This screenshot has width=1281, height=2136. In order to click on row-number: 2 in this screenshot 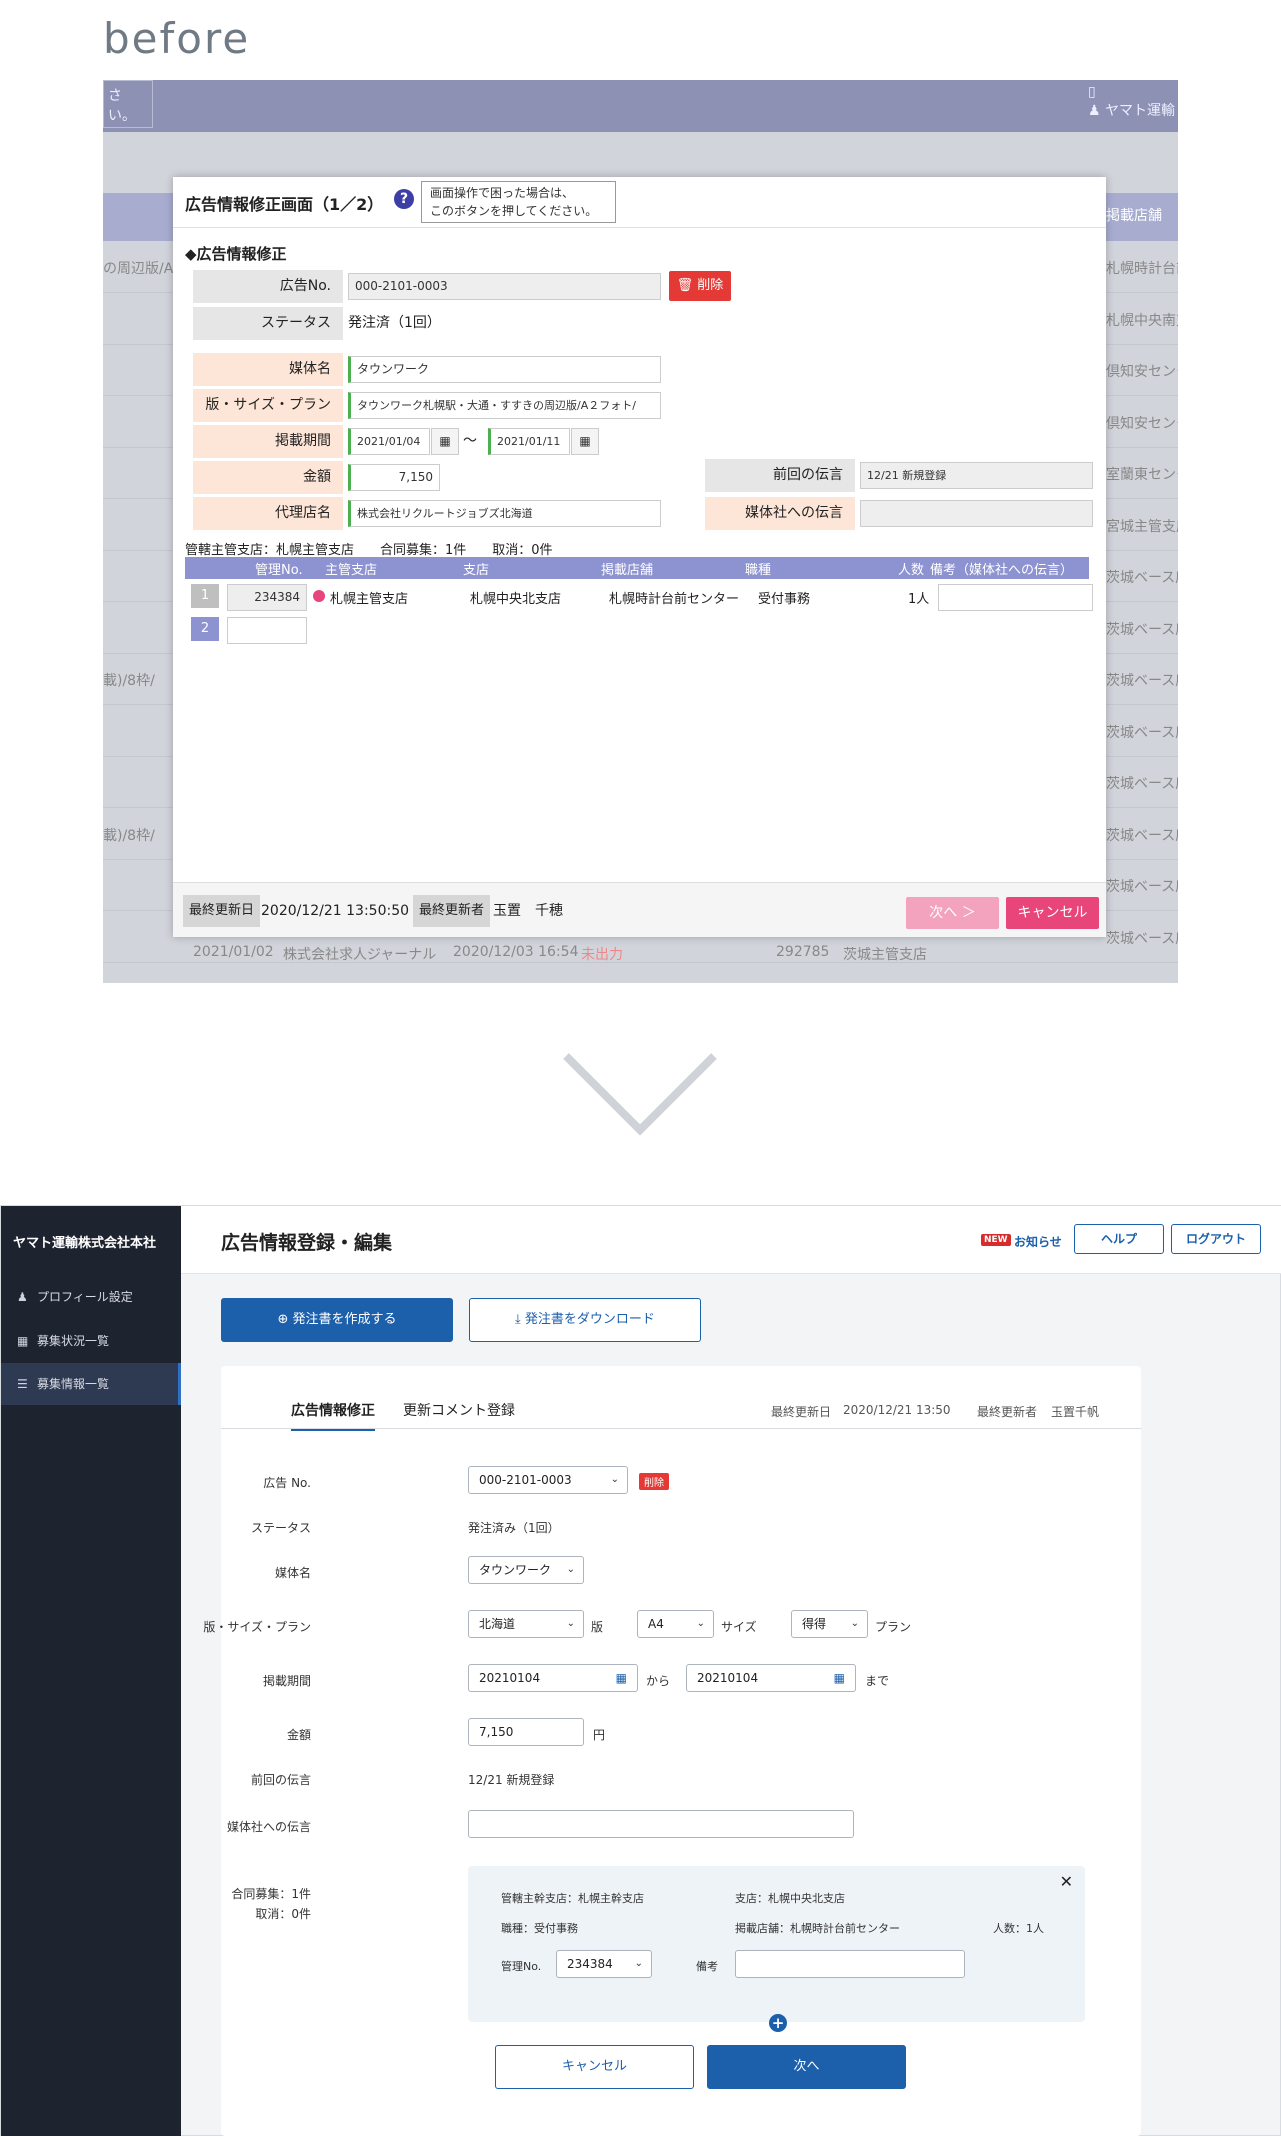, I will do `click(205, 629)`.